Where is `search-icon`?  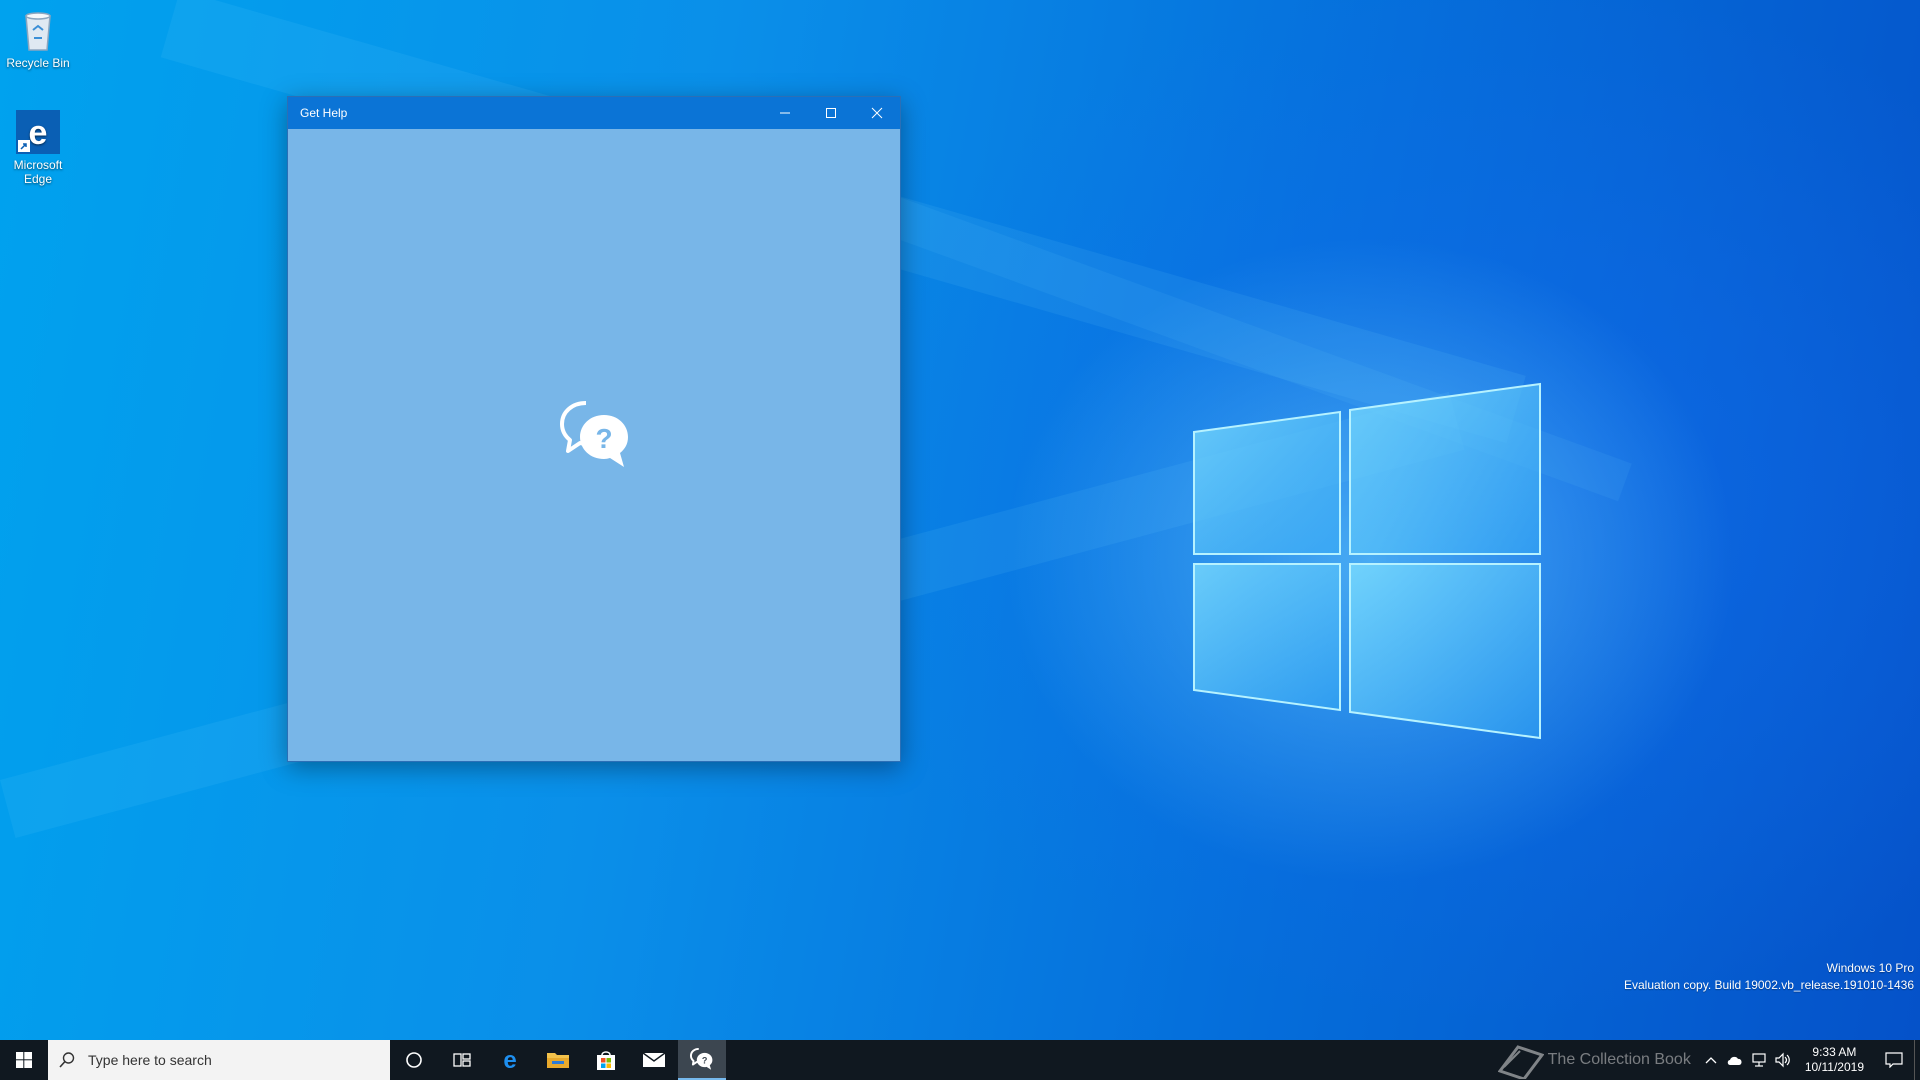
search-icon is located at coordinates (67, 1060).